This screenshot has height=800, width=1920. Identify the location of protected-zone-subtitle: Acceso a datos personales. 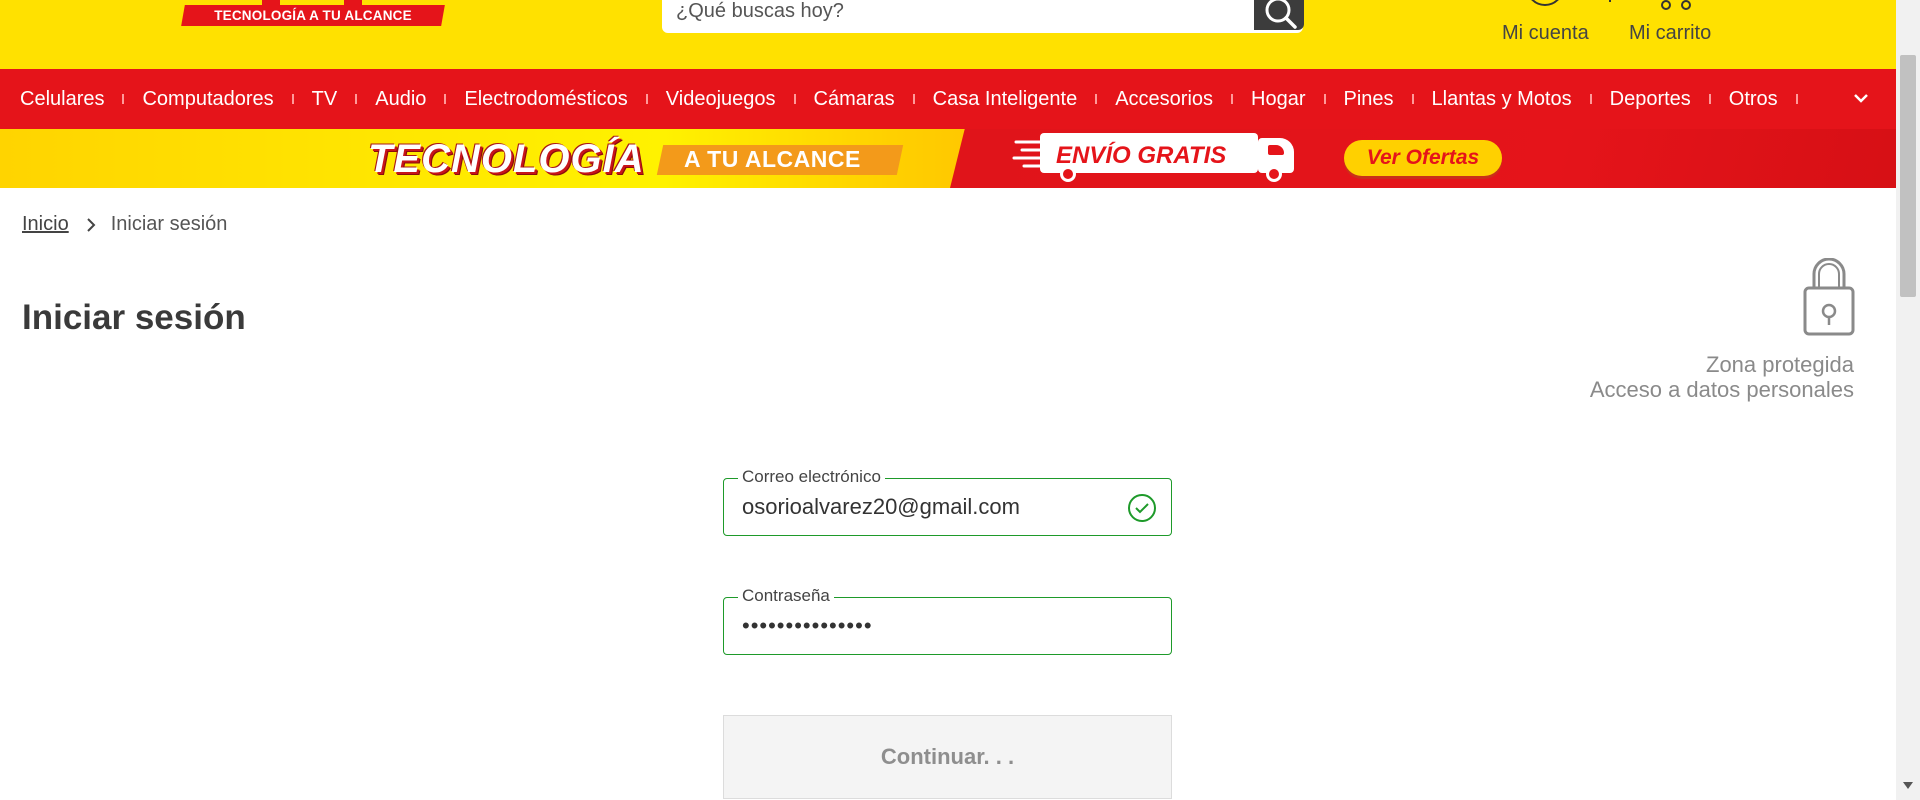
(1721, 389).